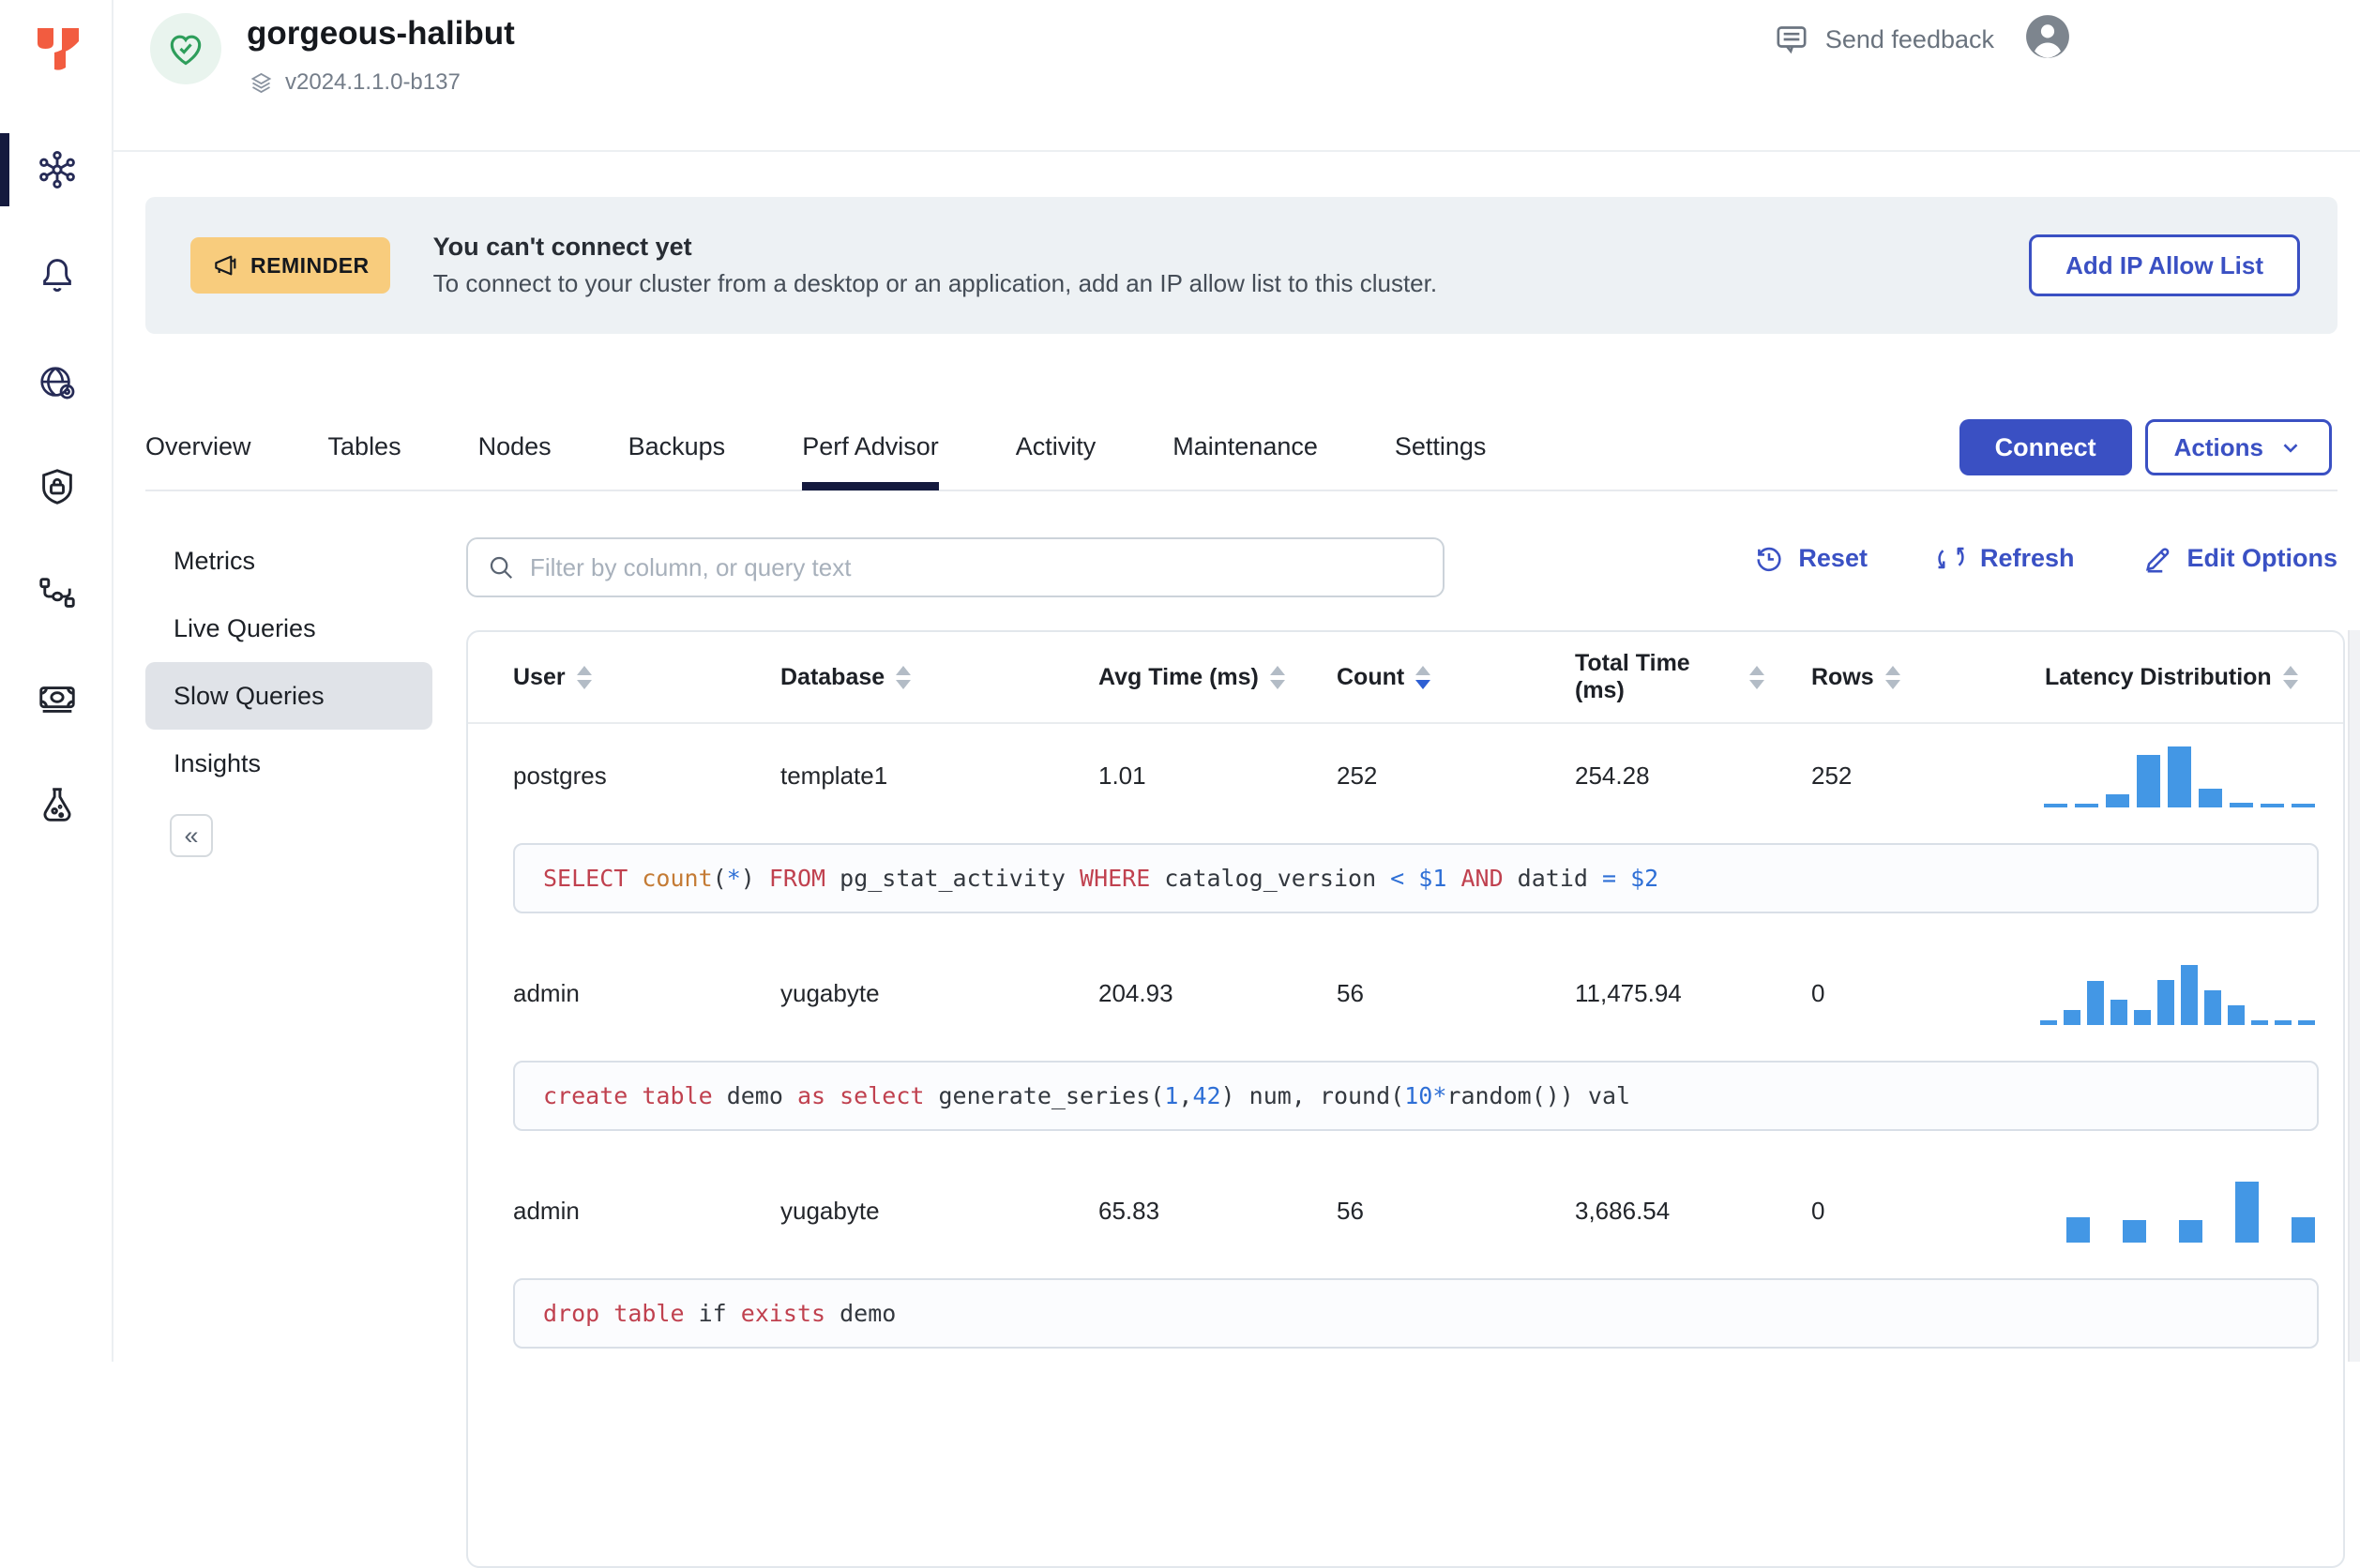 The width and height of the screenshot is (2360, 1568). What do you see at coordinates (58, 48) in the screenshot?
I see `yugabyte-logo` at bounding box center [58, 48].